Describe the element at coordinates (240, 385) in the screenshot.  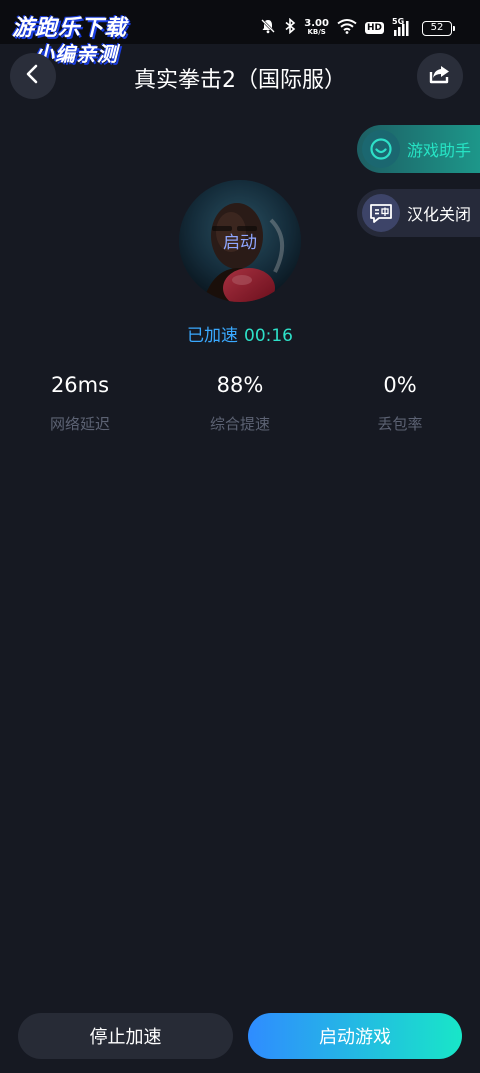
I see `stat-speedup-value: 88%` at that location.